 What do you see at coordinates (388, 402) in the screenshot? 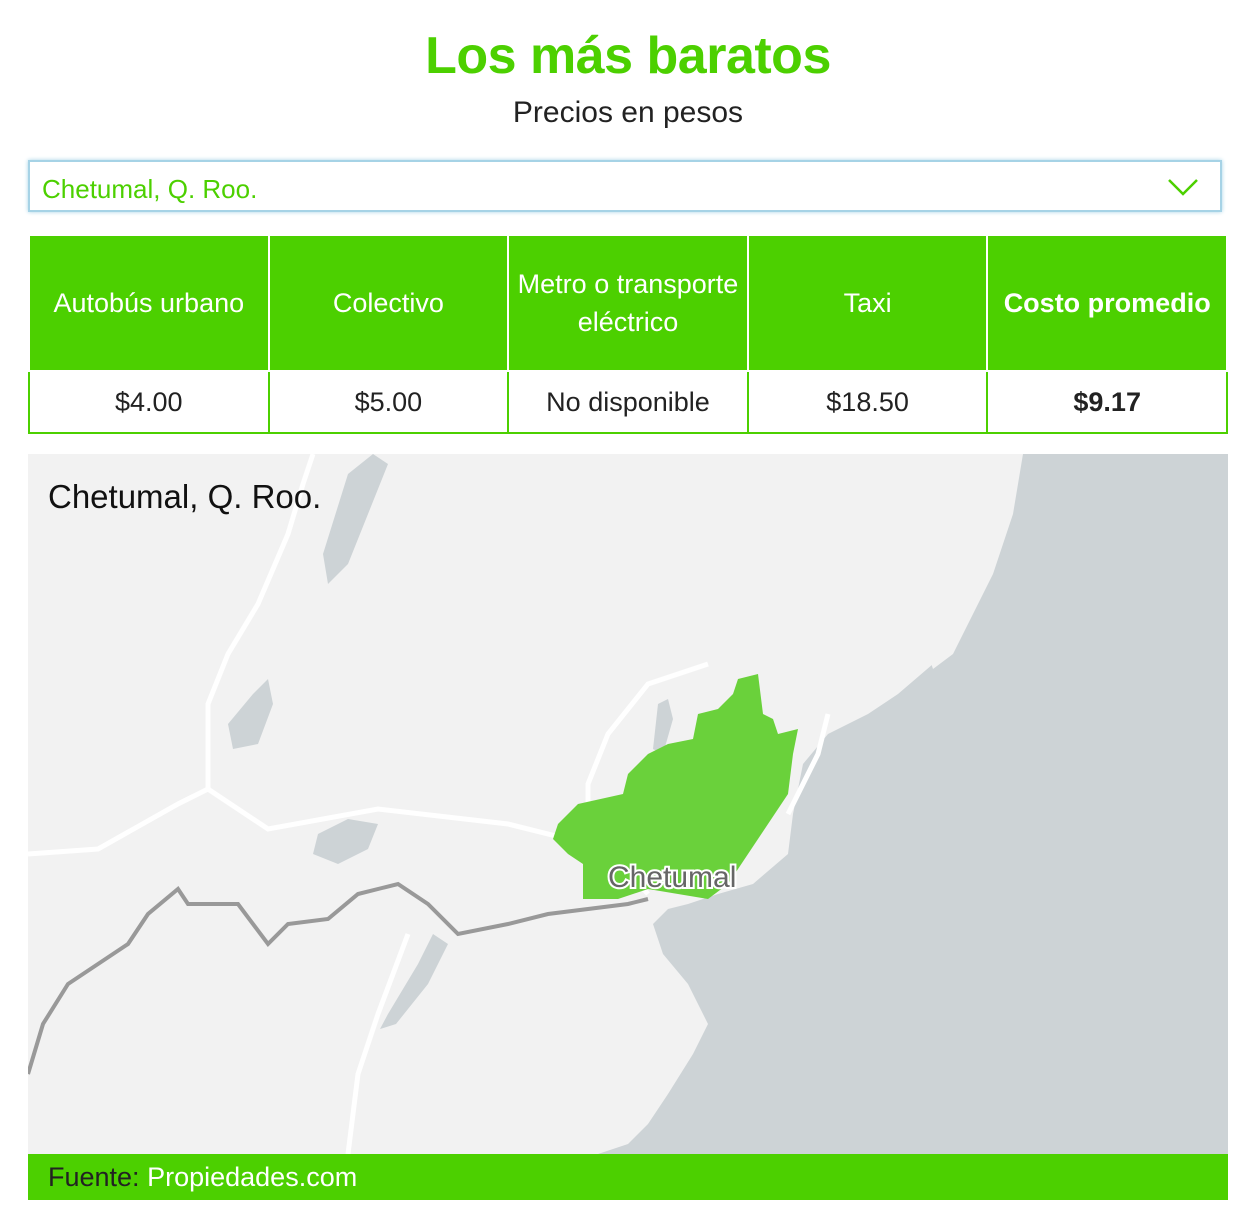
I see `table-cell: $5.00` at bounding box center [388, 402].